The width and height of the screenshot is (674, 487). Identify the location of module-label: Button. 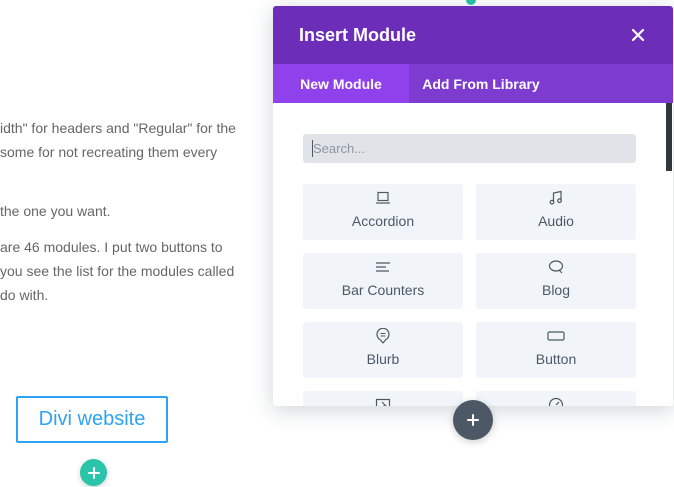
(556, 359).